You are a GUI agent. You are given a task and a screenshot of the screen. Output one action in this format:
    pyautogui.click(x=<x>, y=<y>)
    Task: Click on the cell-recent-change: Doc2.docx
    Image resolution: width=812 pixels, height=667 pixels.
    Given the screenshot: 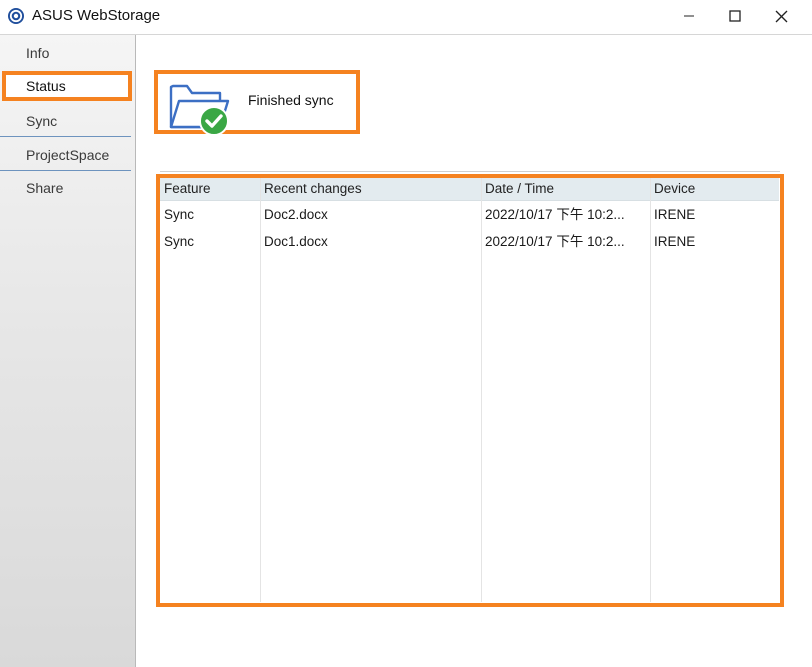 What is the action you would take?
    pyautogui.click(x=296, y=214)
    